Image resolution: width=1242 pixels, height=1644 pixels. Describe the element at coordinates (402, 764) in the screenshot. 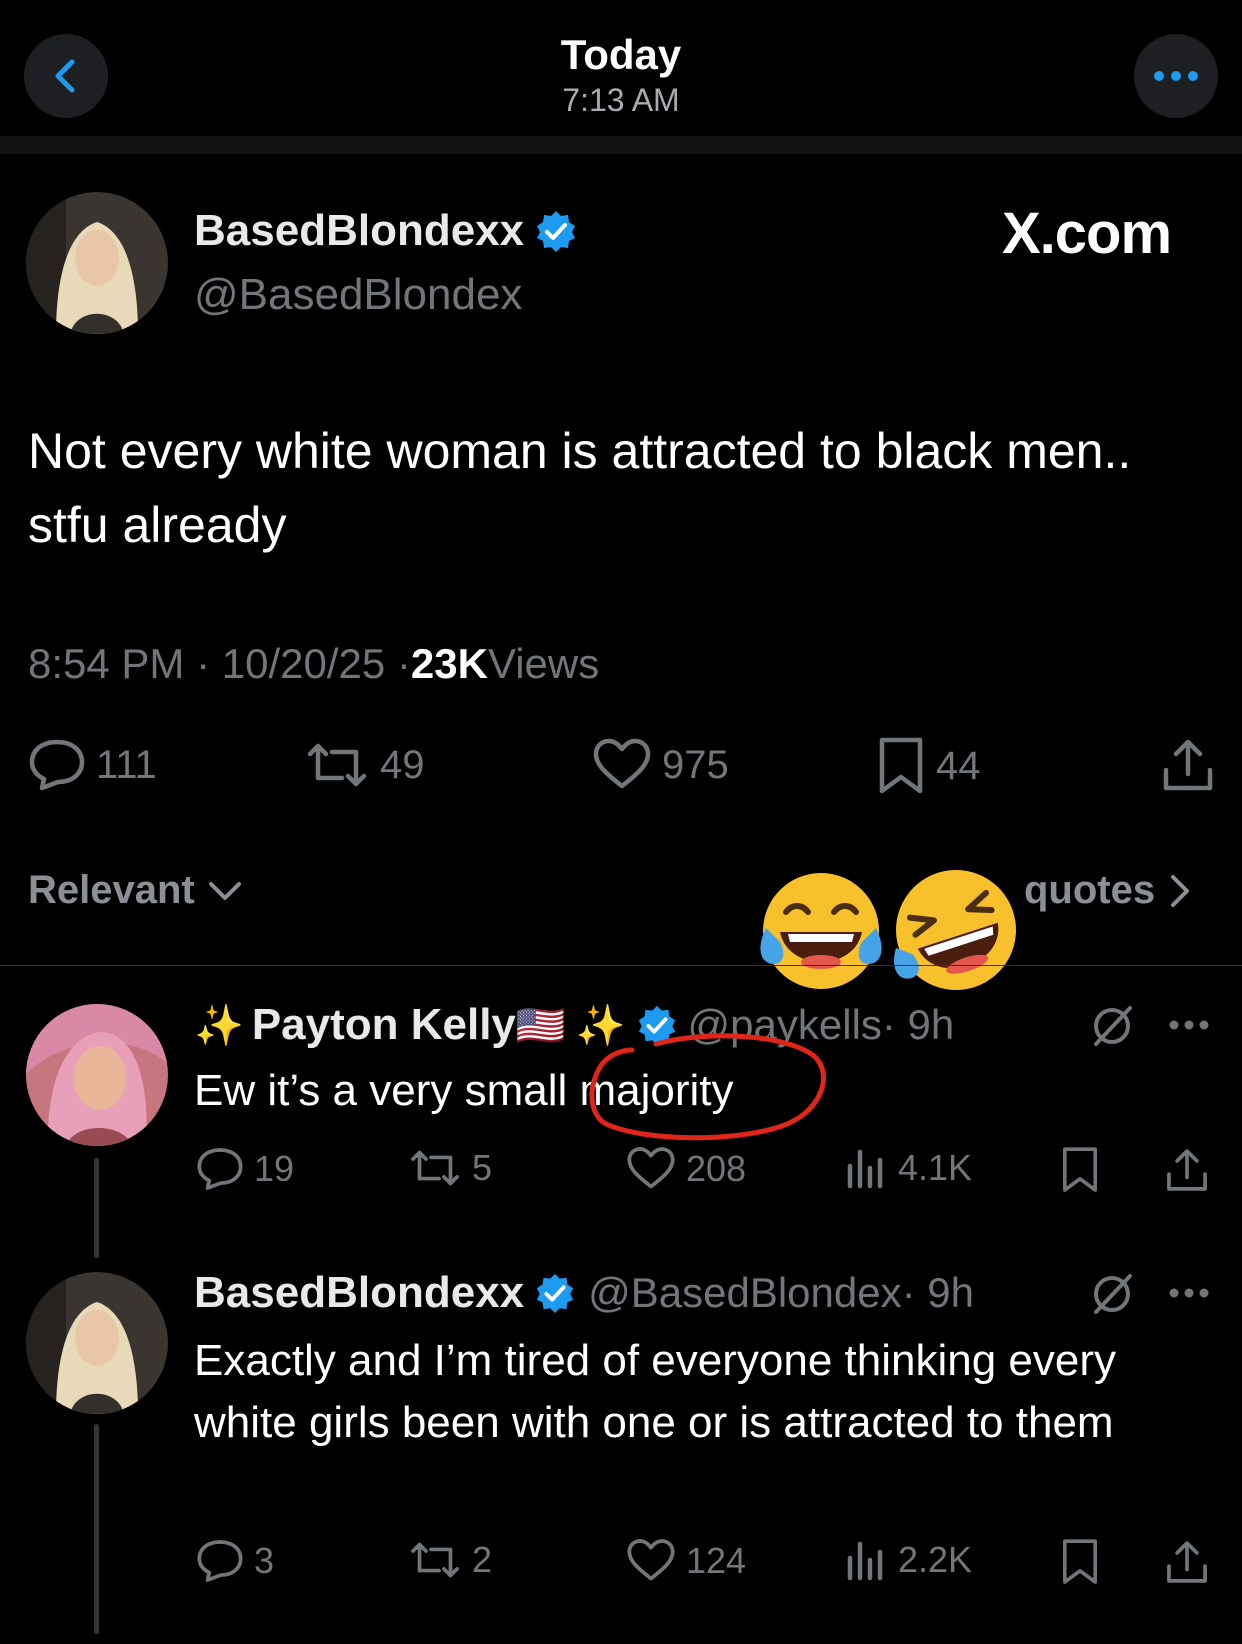

I see `repost-count: 49` at that location.